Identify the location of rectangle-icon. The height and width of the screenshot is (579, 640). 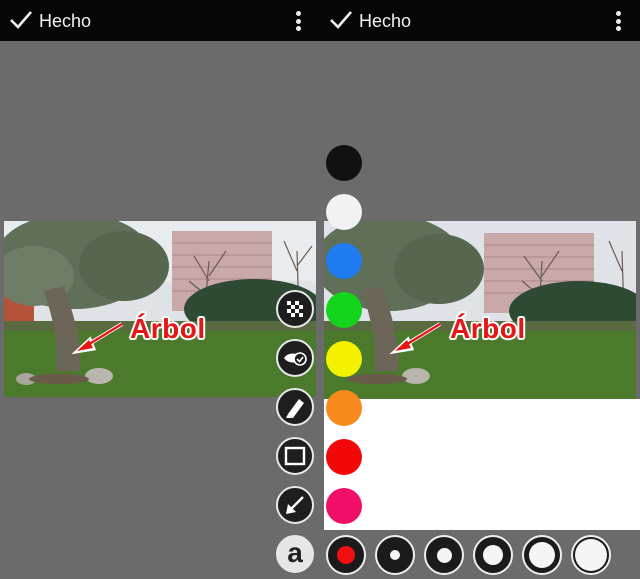
(295, 456).